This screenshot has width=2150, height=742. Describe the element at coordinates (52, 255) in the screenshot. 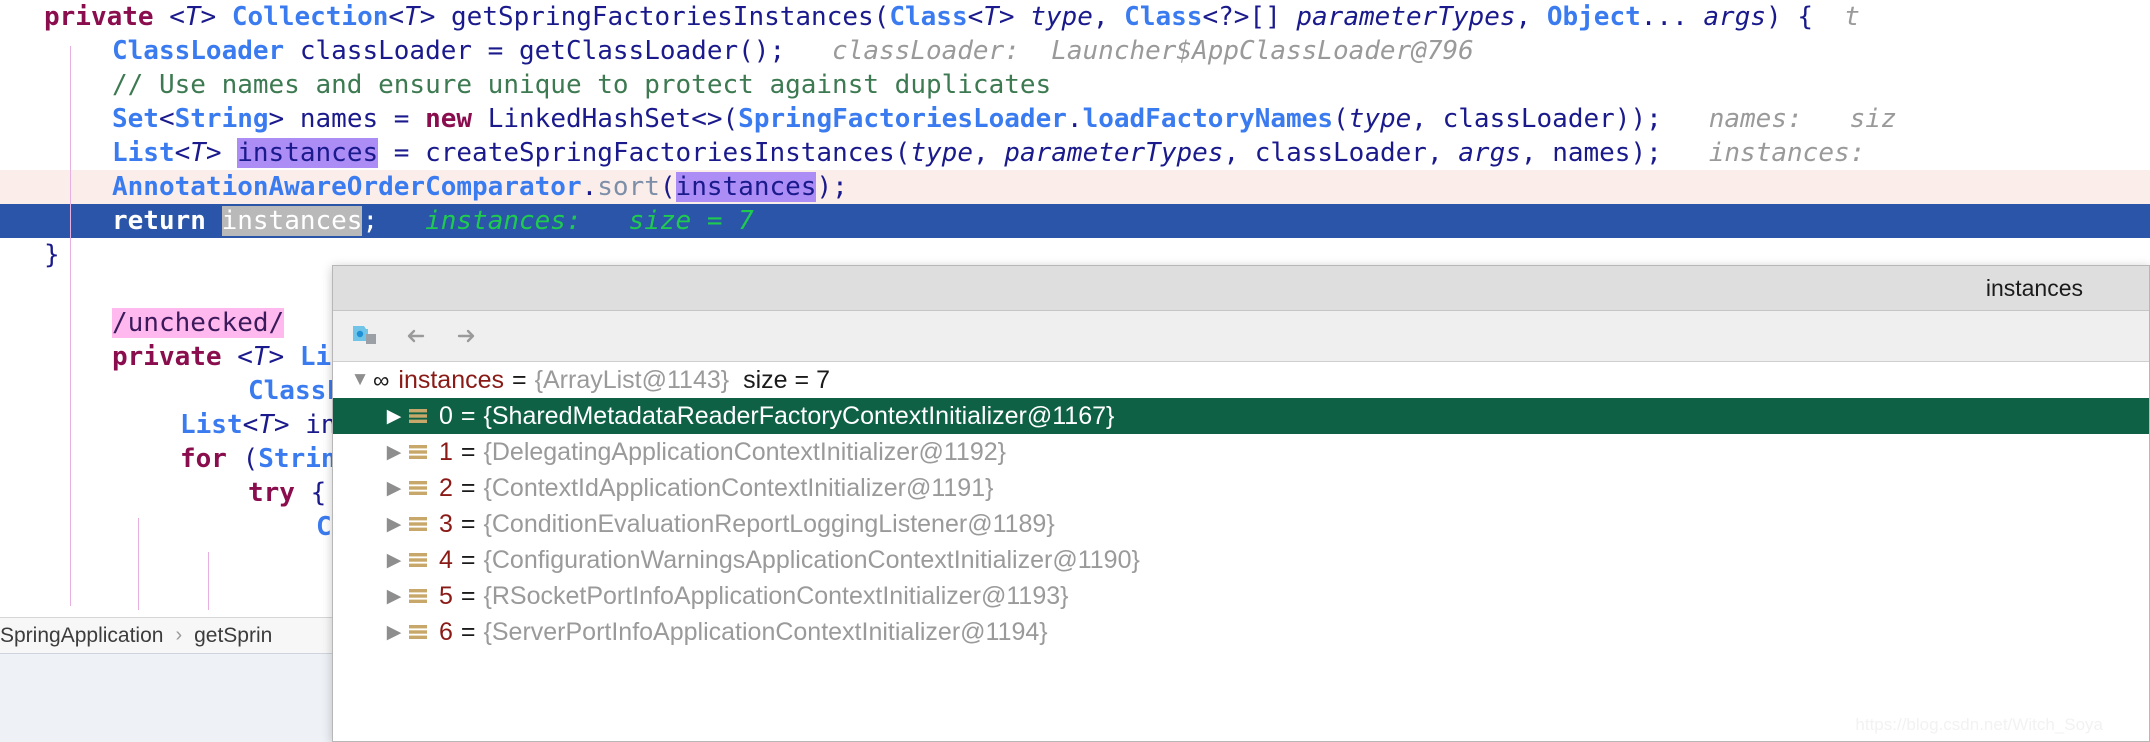

I see `code-token: }` at that location.